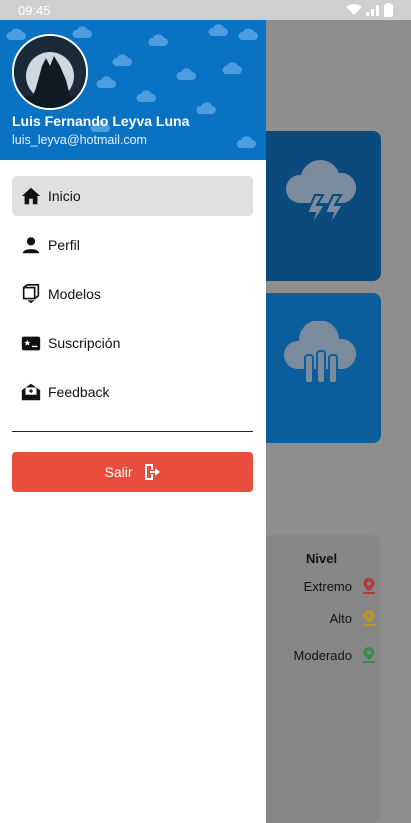 This screenshot has height=823, width=411. Describe the element at coordinates (322, 558) in the screenshot. I see `legend-title: Nivel` at that location.